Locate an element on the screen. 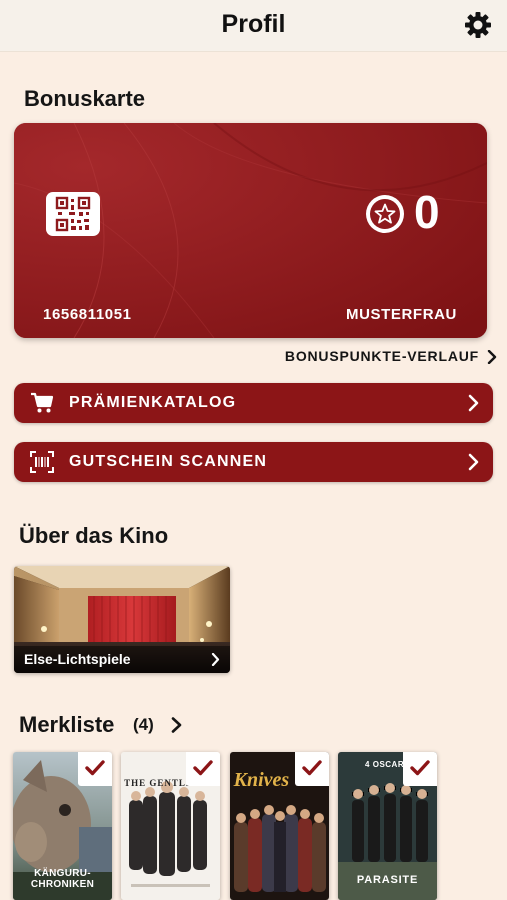 This screenshot has height=900, width=507. bonus-points-value: 0 is located at coordinates (427, 212).